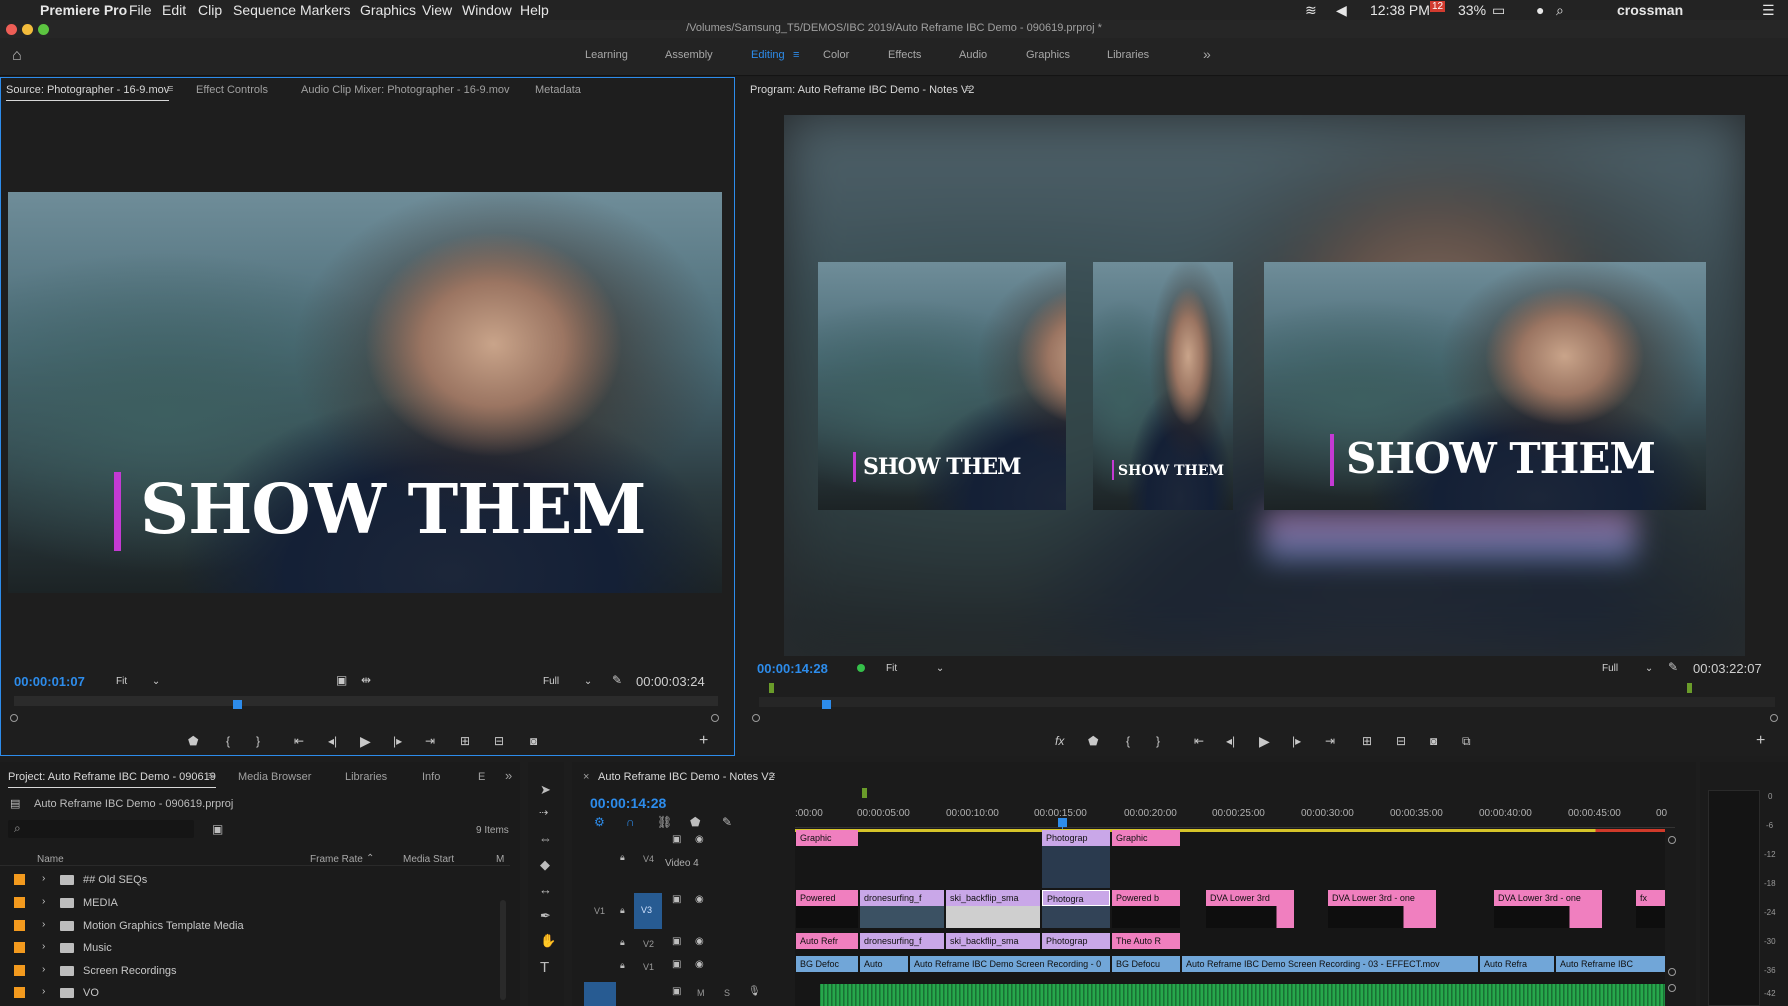  What do you see at coordinates (686, 777) in the screenshot?
I see `sequence-tab: Auto Reframe IBC Demo - Notes V2` at bounding box center [686, 777].